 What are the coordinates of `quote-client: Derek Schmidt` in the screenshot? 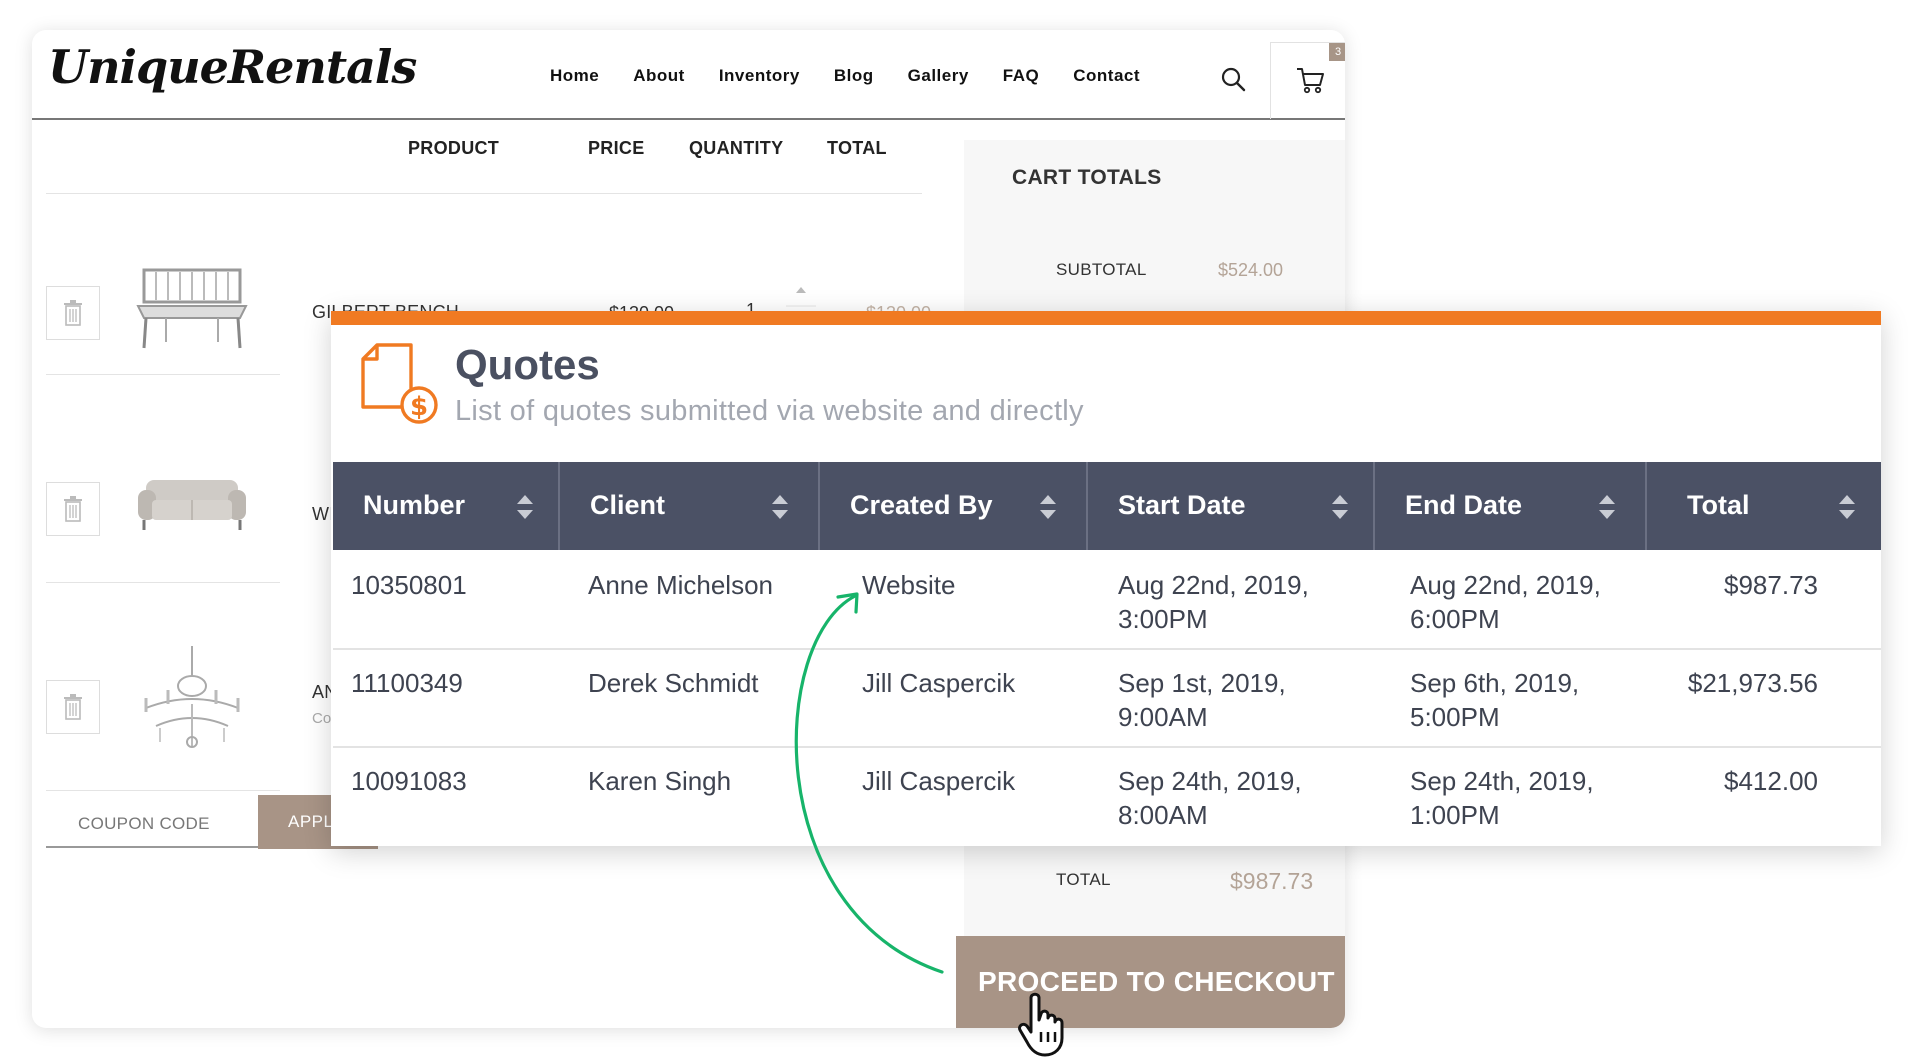 It's located at (673, 683).